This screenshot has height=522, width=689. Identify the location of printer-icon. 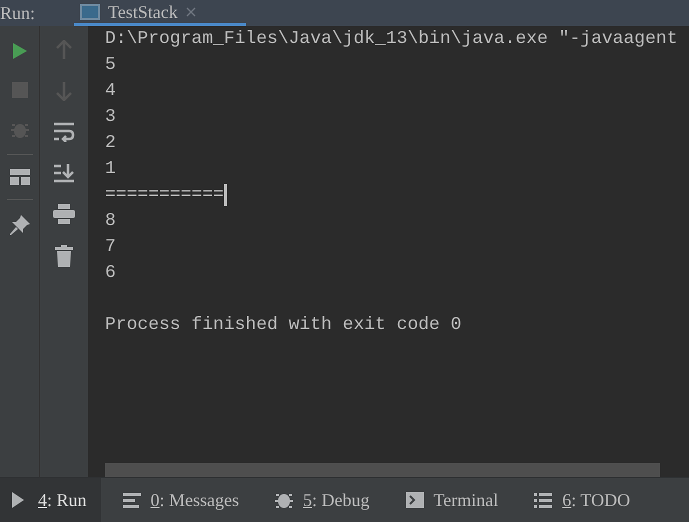
(64, 214).